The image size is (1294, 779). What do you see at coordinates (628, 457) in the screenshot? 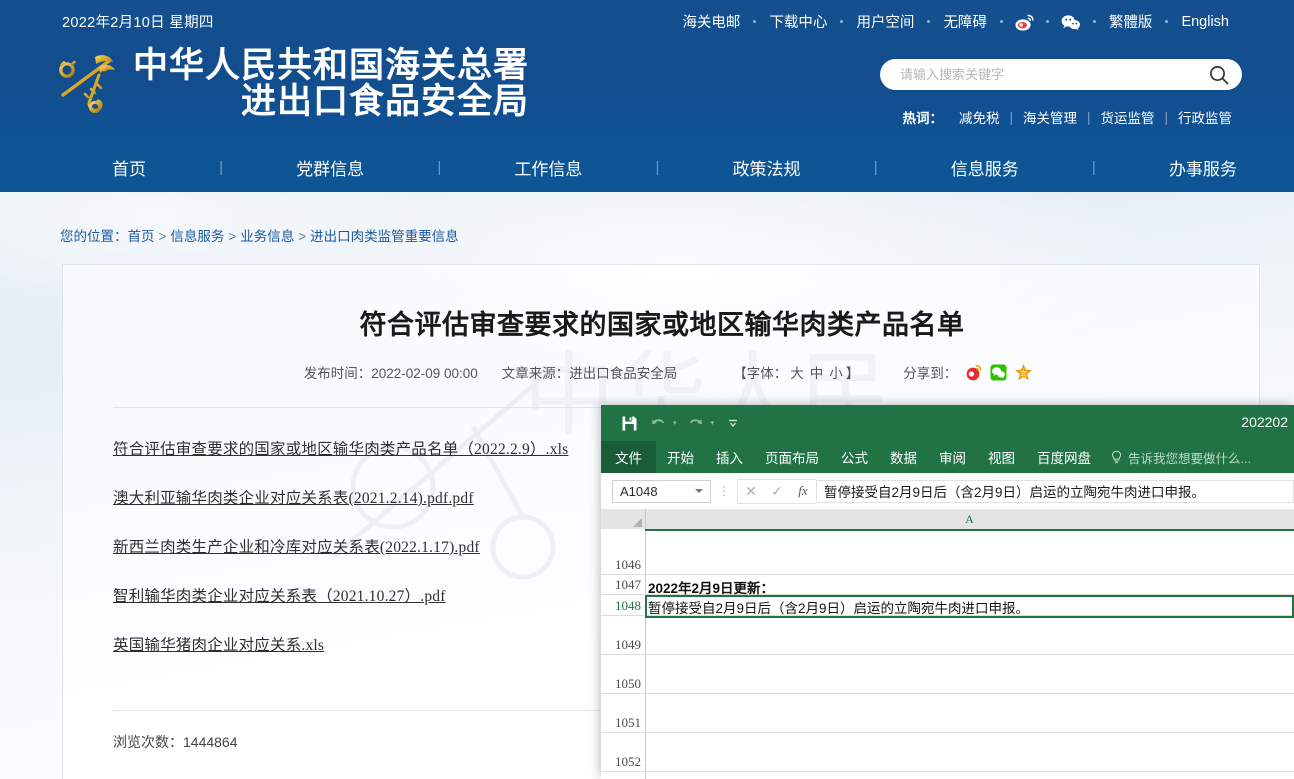
I see `ribbon-tab-file: 文件` at bounding box center [628, 457].